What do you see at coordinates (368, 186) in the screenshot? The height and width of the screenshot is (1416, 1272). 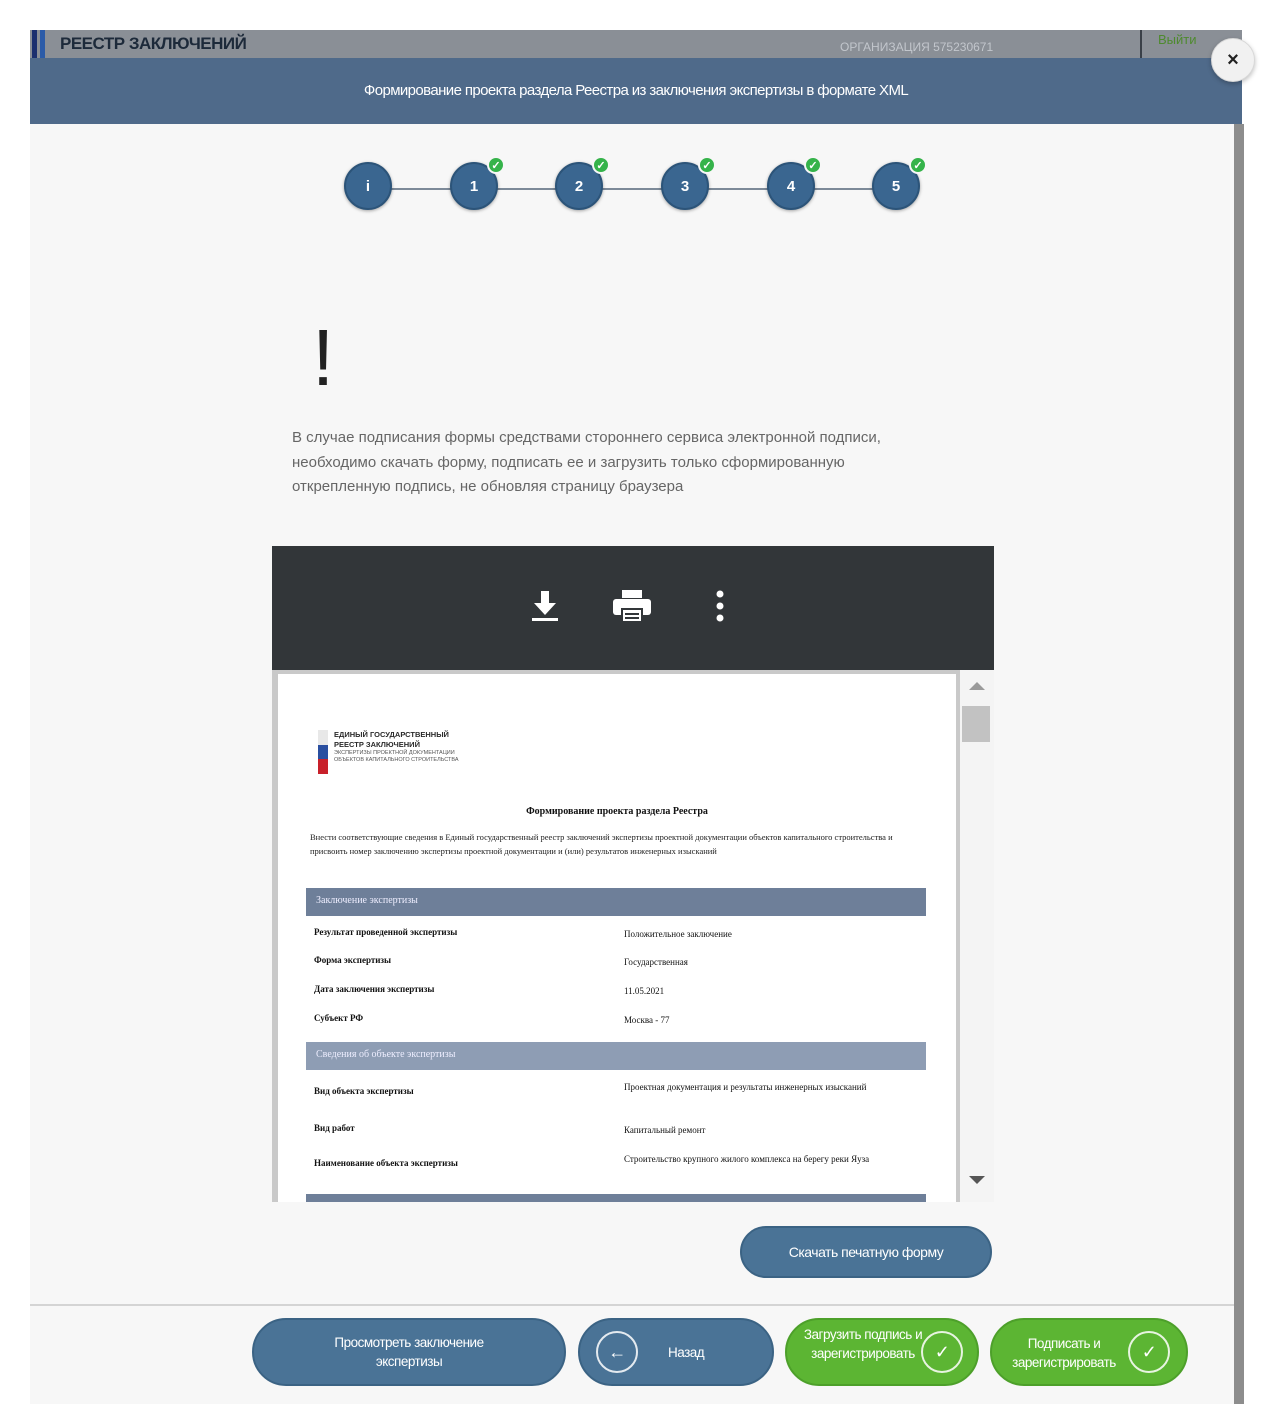 I see `step-info: i` at bounding box center [368, 186].